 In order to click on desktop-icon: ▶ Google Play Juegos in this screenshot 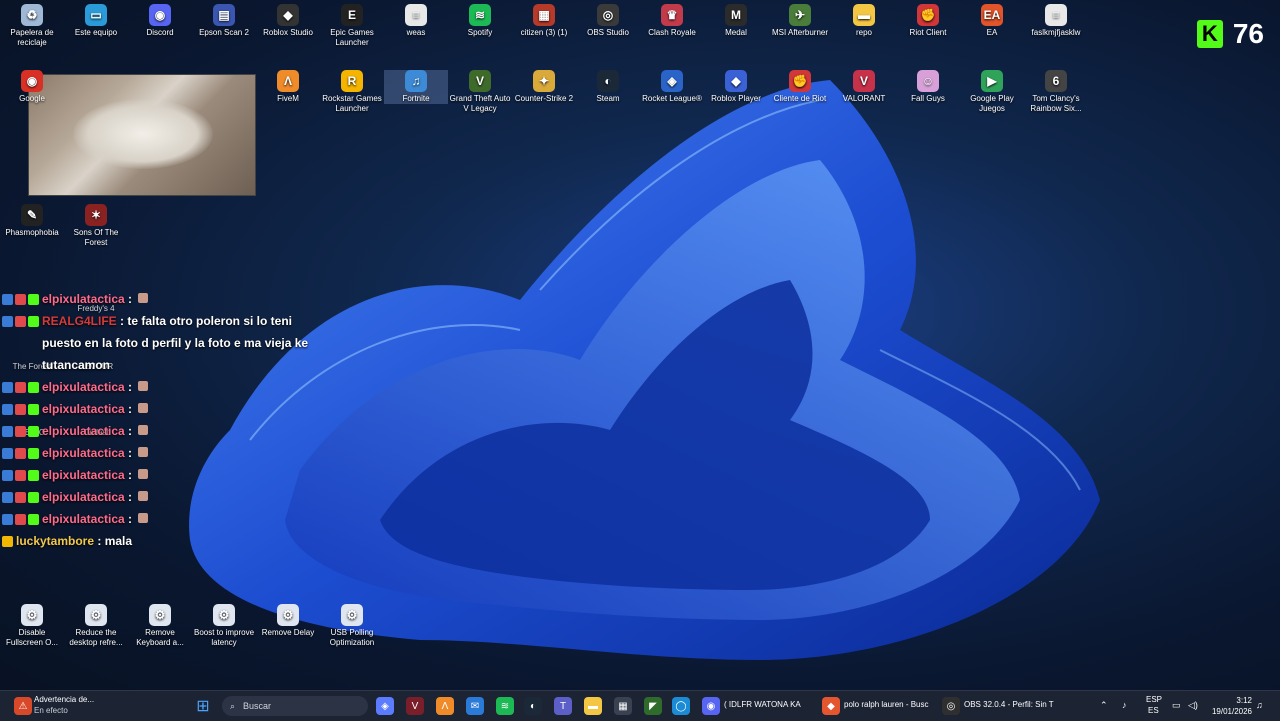, I will do `click(992, 92)`.